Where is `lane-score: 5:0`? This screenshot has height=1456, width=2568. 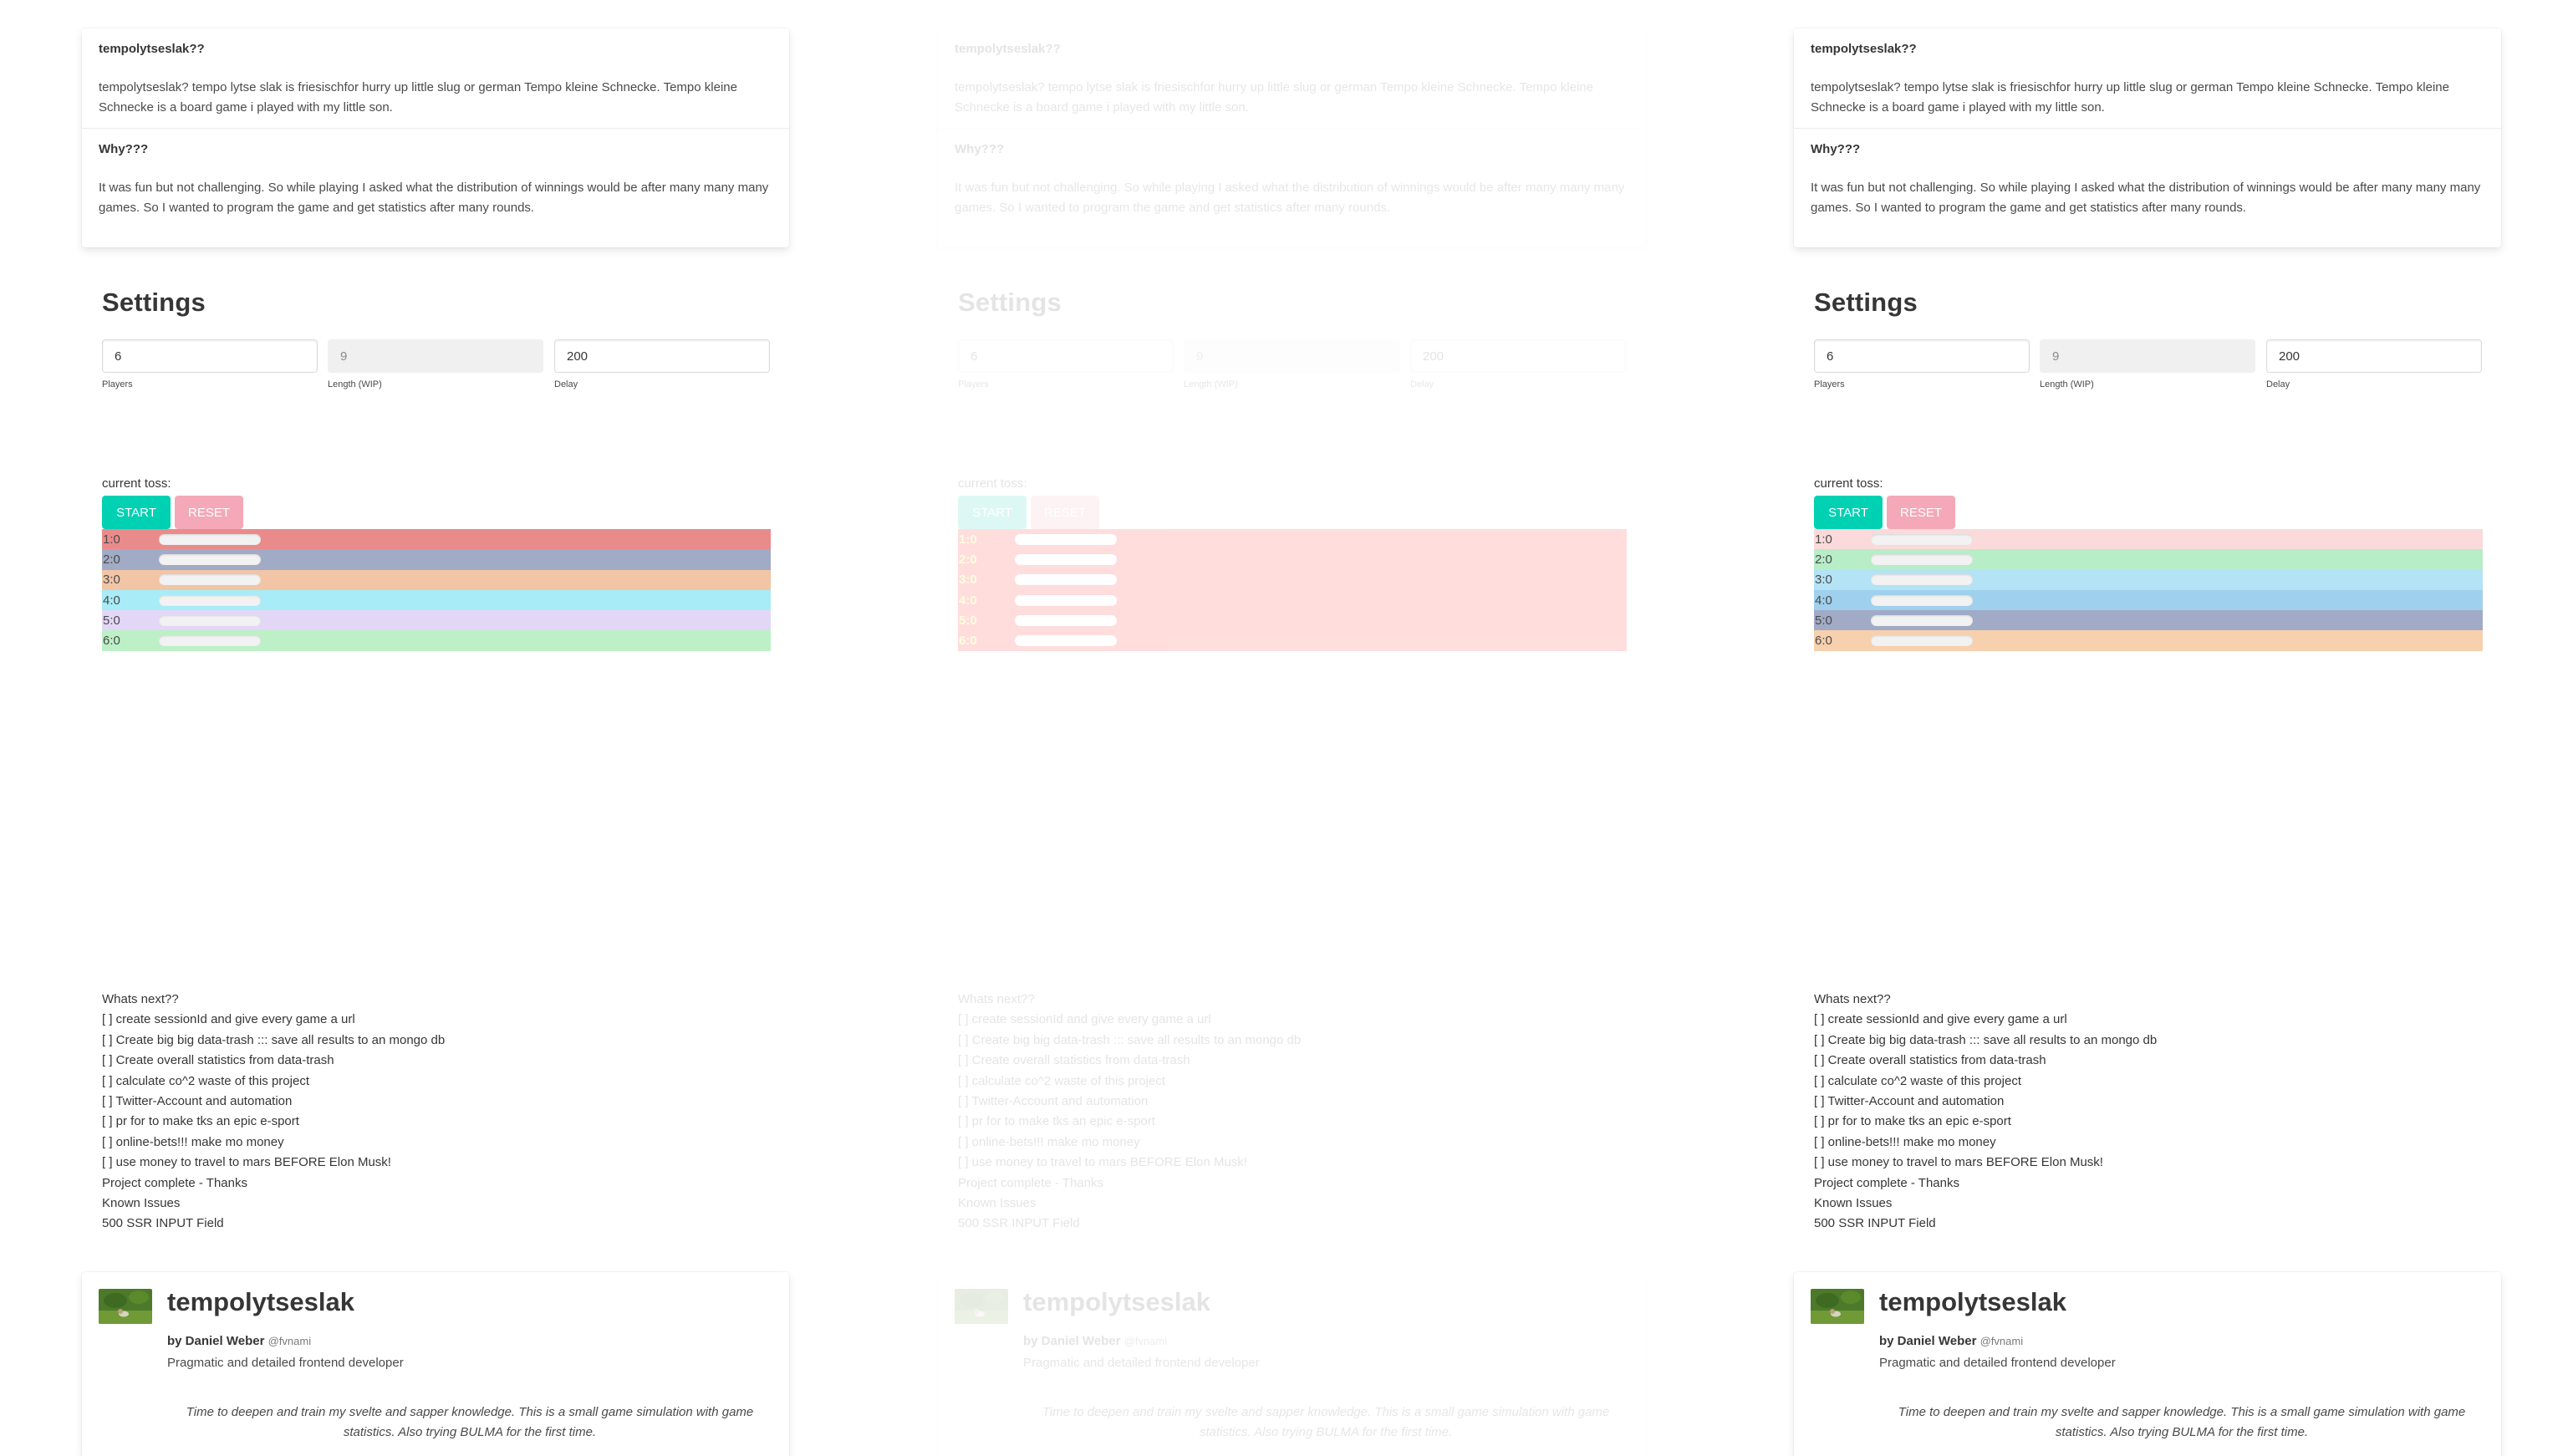 lane-score: 5:0 is located at coordinates (111, 620).